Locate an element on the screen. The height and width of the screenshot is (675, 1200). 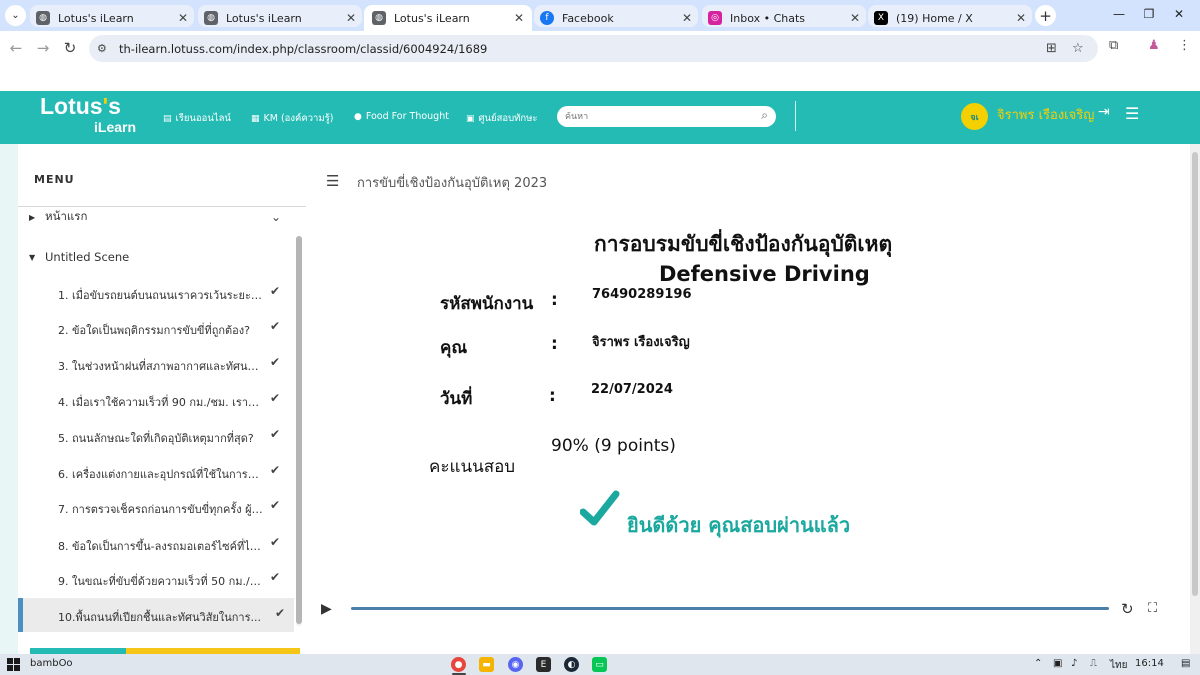
x-icon: X is located at coordinates (881, 18).